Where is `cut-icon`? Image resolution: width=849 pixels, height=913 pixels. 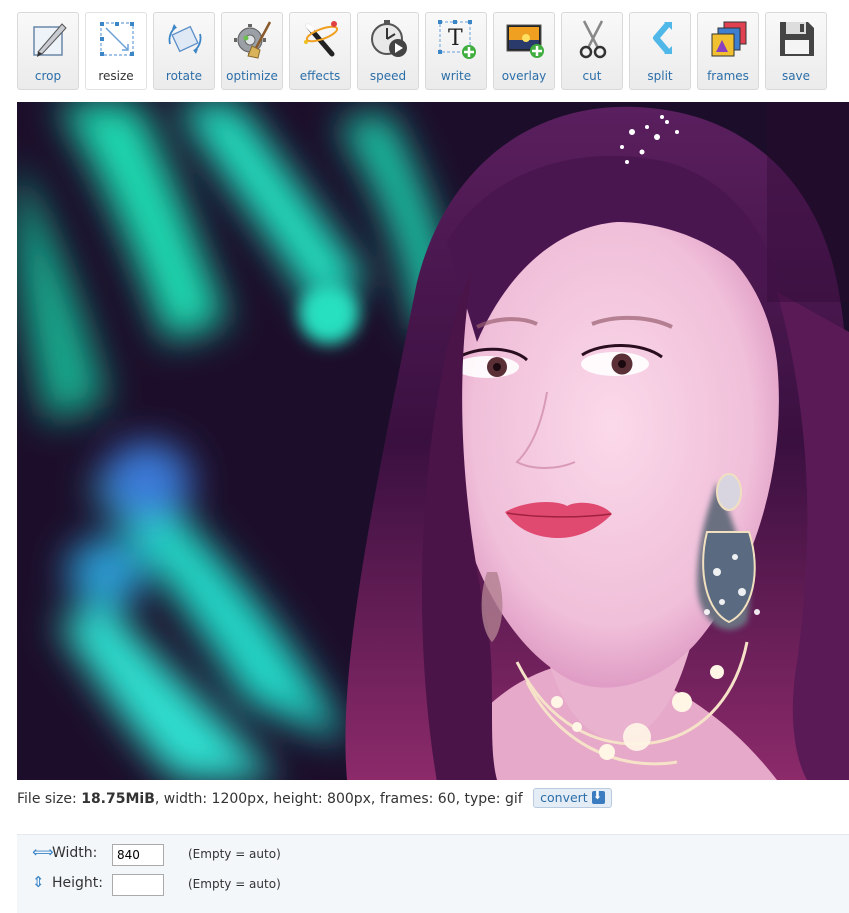
cut-icon is located at coordinates (593, 39).